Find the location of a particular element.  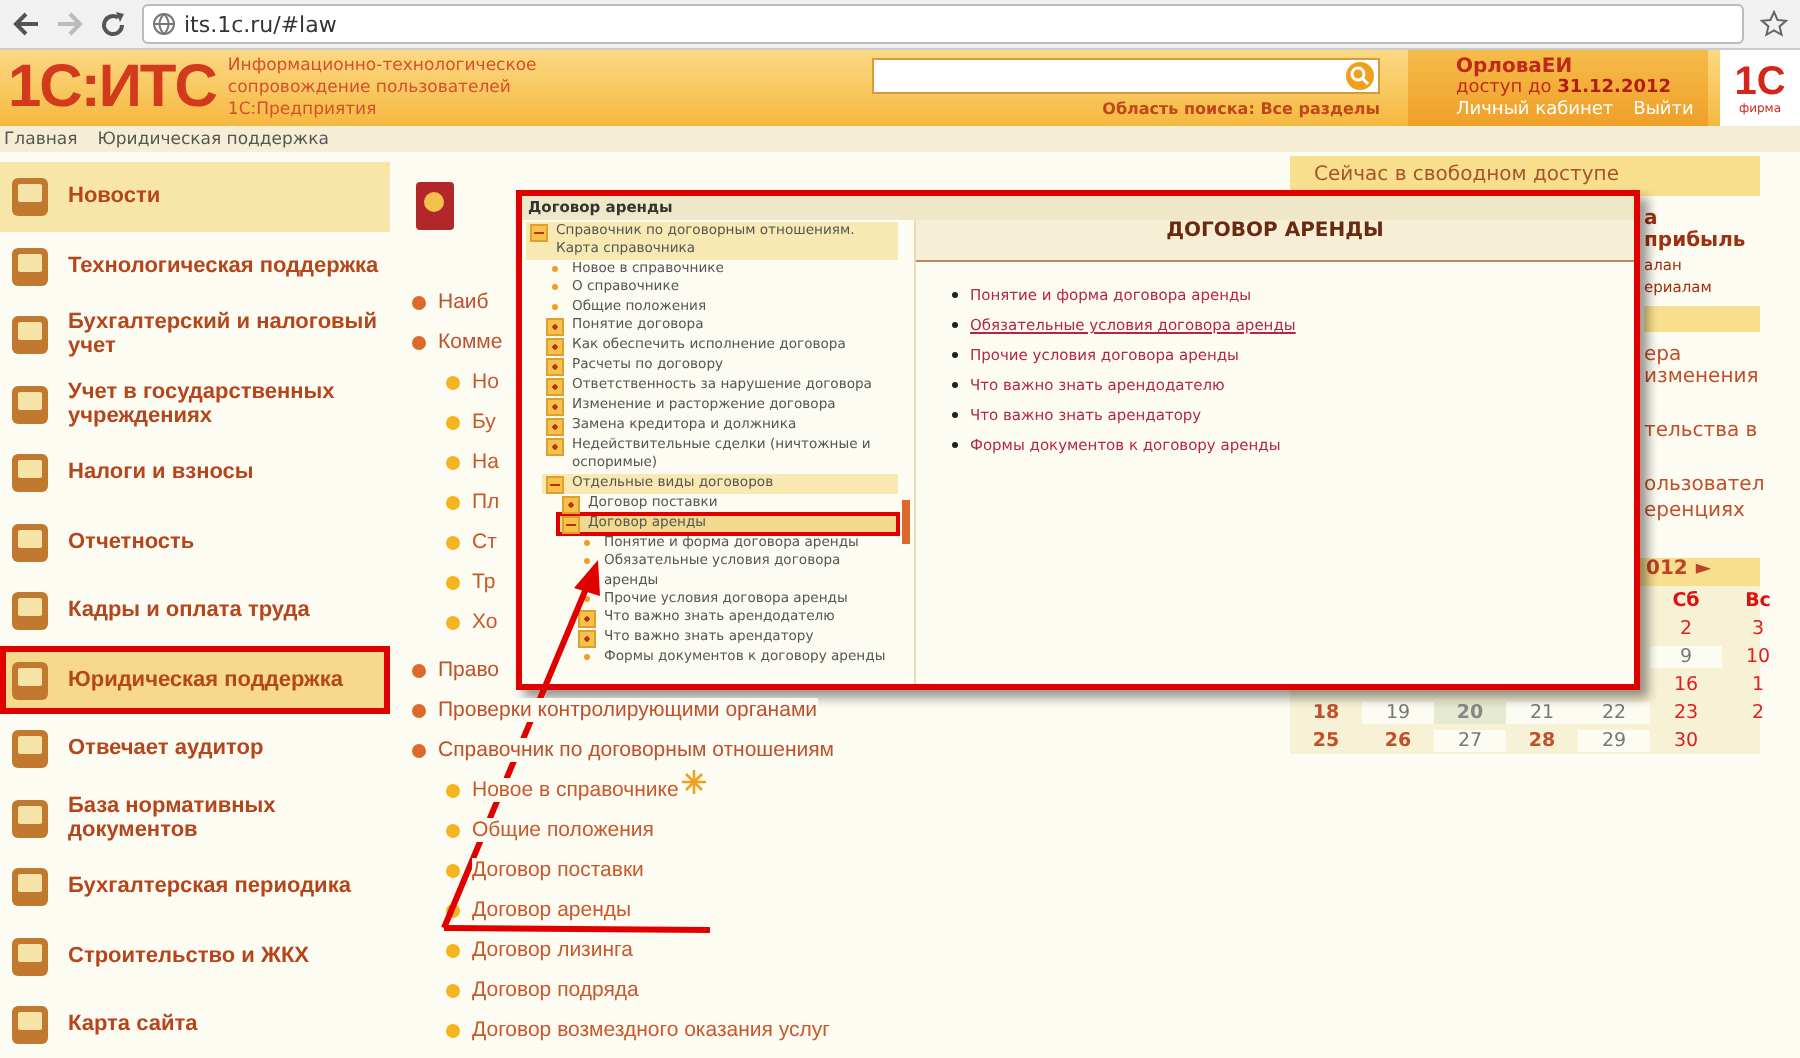

calendar-day: 3 is located at coordinates (1758, 628).